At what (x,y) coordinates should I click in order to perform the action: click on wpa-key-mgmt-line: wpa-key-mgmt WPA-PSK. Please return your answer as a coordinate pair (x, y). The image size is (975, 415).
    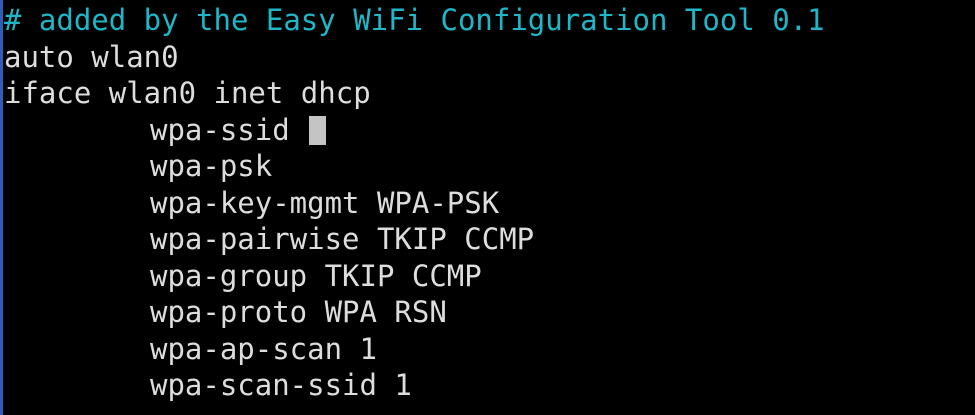
    Looking at the image, I should click on (325, 202).